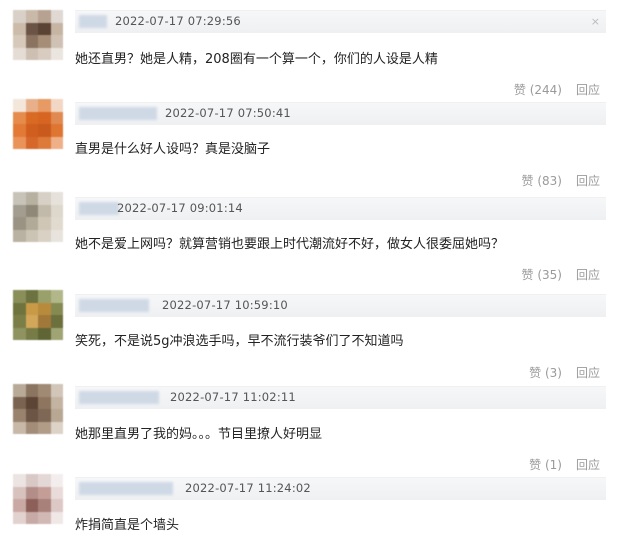 This screenshot has height=543, width=640. I want to click on comment-actions: 赞 (1) 回应, so click(564, 464).